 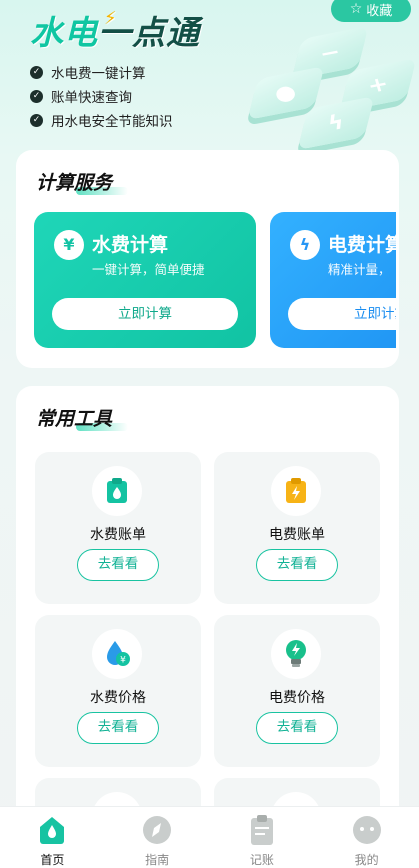 I want to click on nav-item-ledger: 记账, so click(x=262, y=837).